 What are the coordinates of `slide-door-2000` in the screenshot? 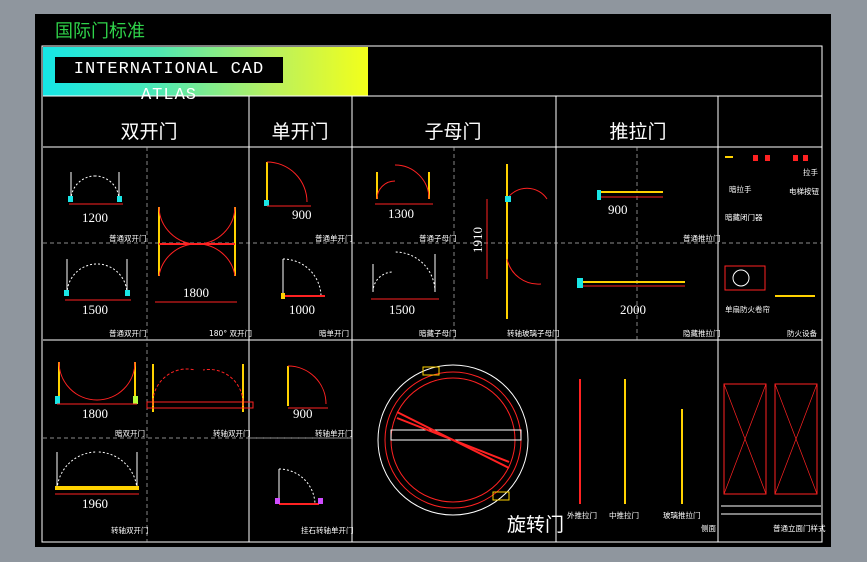 It's located at (631, 283).